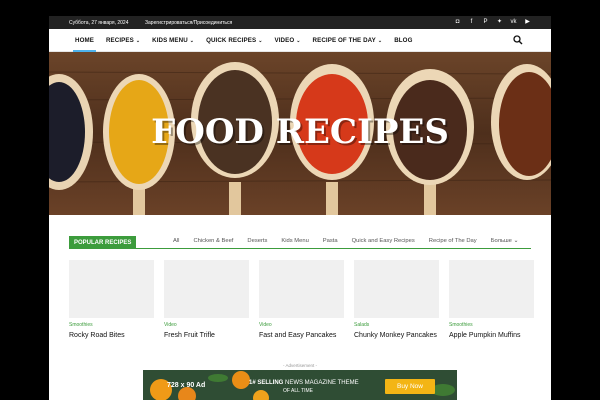  What do you see at coordinates (499, 22) in the screenshot?
I see `twitter-icon: ✦` at bounding box center [499, 22].